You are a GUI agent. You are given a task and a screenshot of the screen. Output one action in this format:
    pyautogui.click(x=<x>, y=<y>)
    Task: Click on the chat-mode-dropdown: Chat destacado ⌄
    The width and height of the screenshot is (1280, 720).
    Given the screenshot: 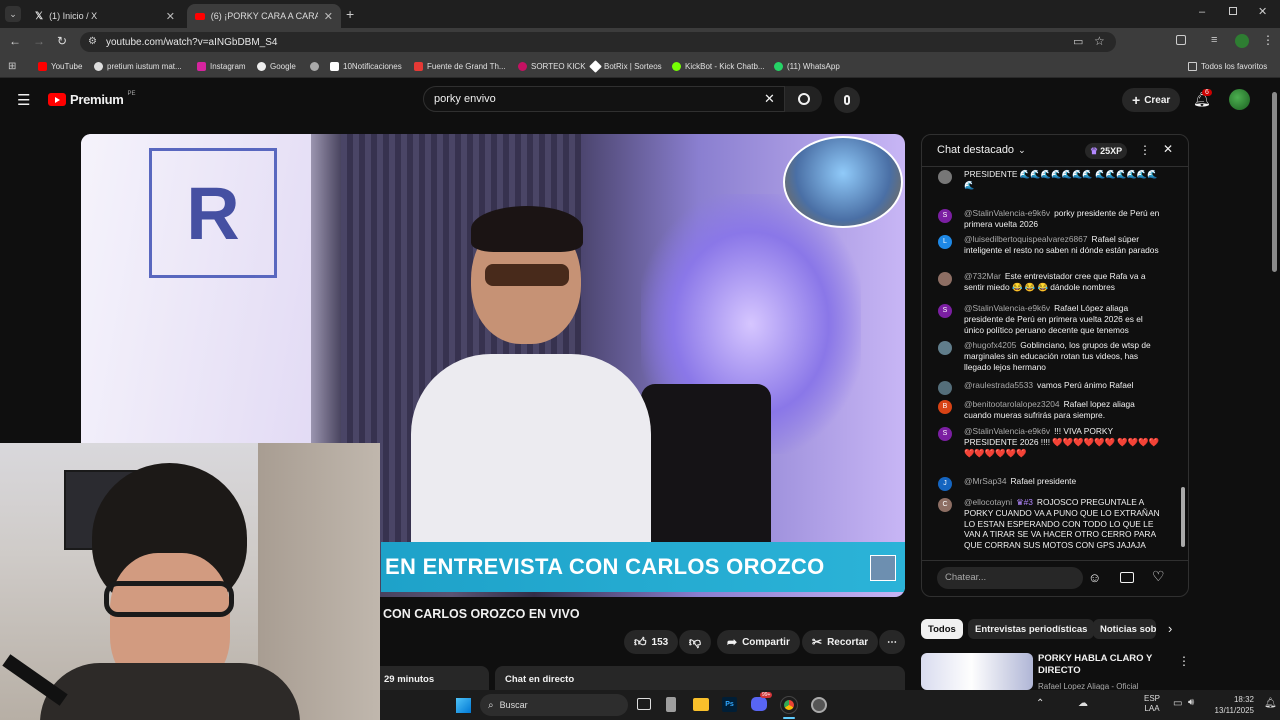 What is the action you would take?
    pyautogui.click(x=981, y=150)
    